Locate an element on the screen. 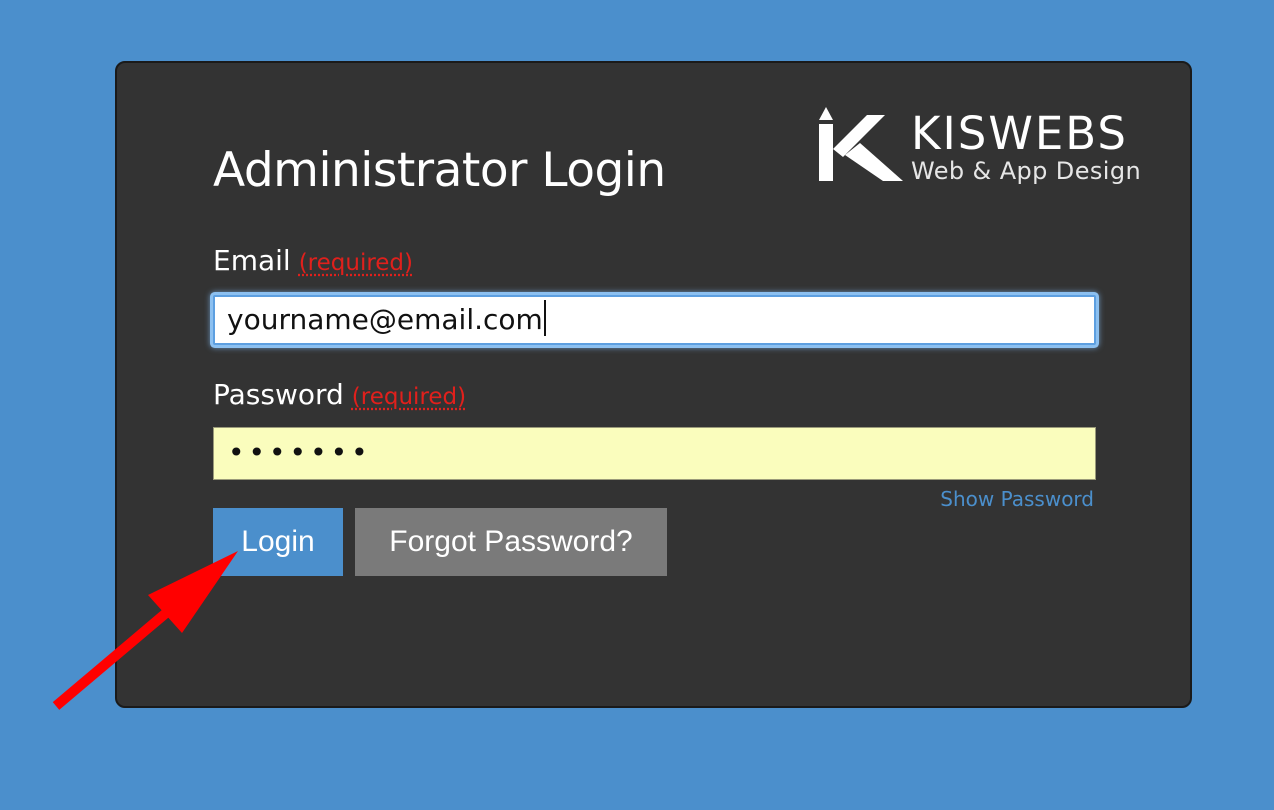 The width and height of the screenshot is (1274, 810). email-value: yourname@email.com is located at coordinates (385, 319).